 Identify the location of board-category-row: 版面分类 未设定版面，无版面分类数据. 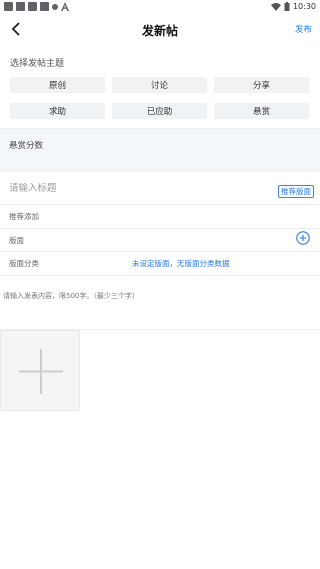
(160, 264).